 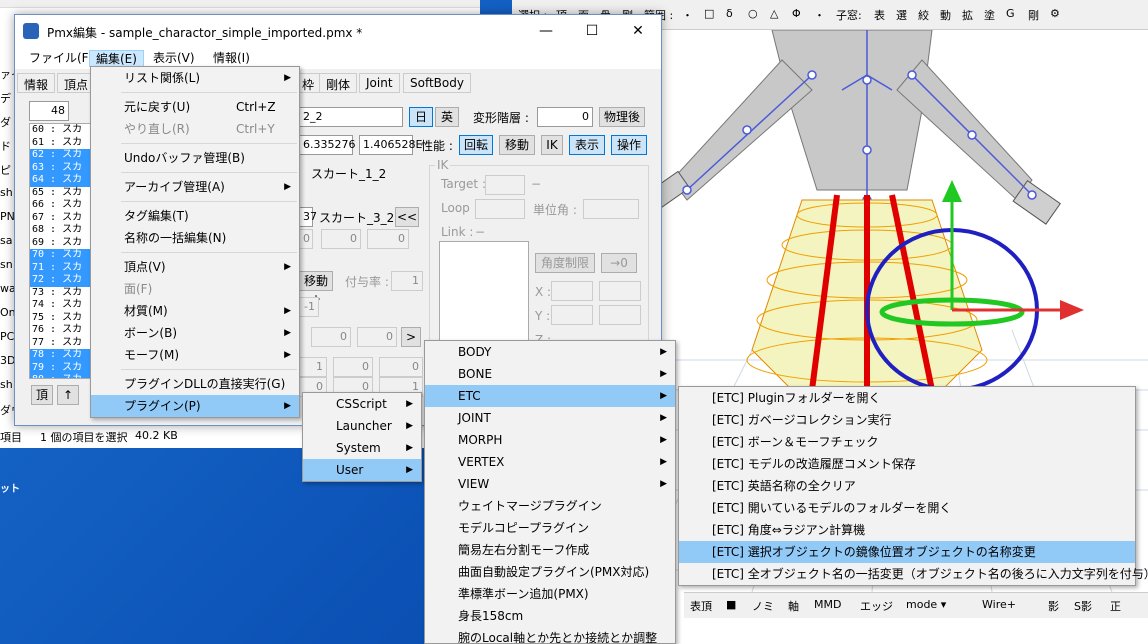 What do you see at coordinates (901, 15) in the screenshot?
I see `toolbar-item: 選` at bounding box center [901, 15].